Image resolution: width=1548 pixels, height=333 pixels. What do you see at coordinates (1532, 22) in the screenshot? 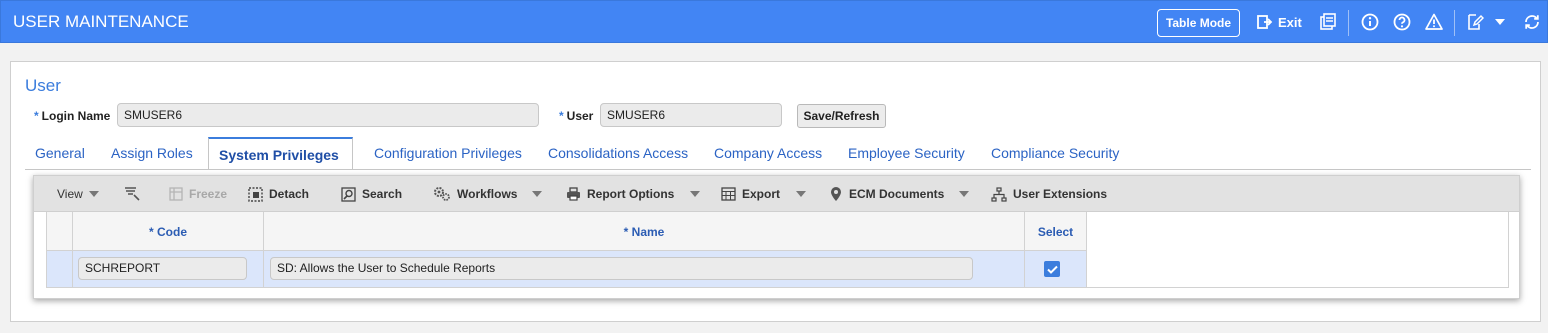
I see `refresh-icon` at bounding box center [1532, 22].